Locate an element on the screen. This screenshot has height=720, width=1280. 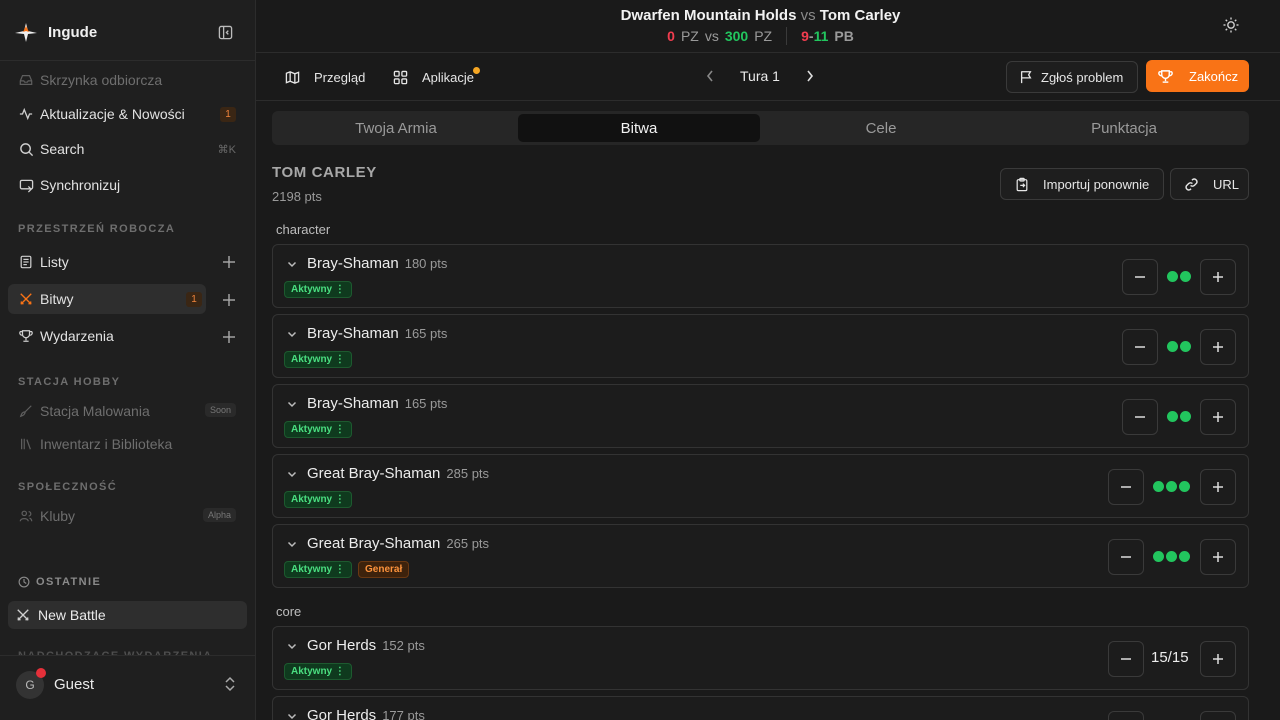
sidebar-item-events: Wydarzenia is located at coordinates (107, 336).